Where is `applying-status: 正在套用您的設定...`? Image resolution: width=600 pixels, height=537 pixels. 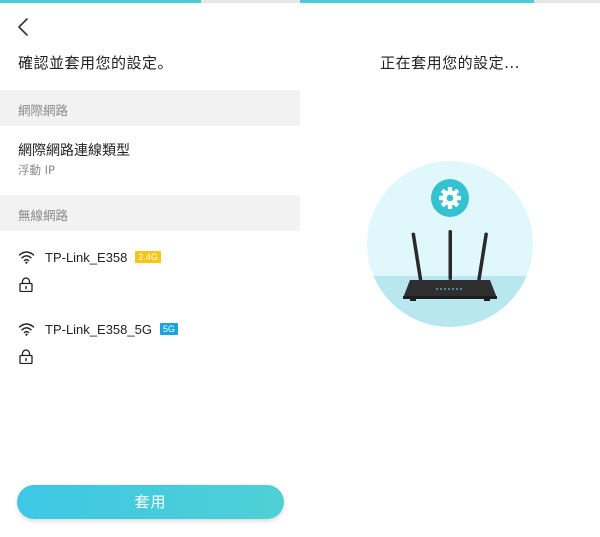 applying-status: 正在套用您的設定... is located at coordinates (450, 63).